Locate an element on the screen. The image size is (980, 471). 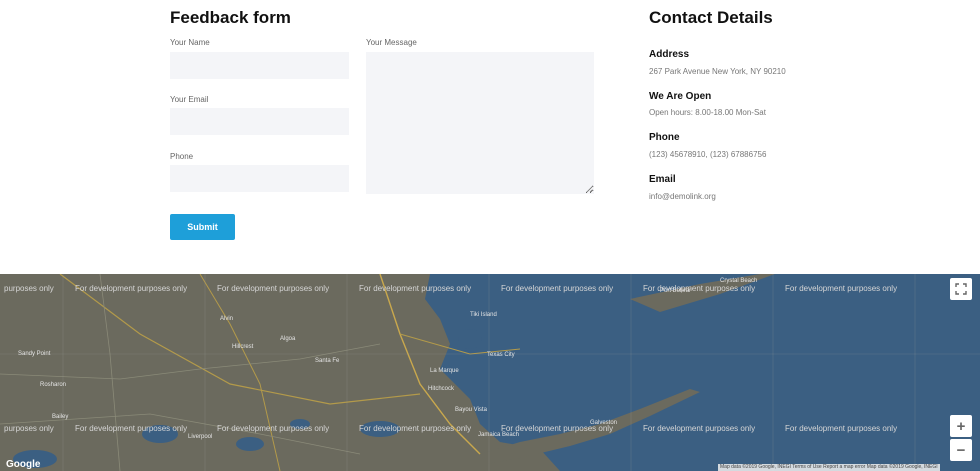
your-name-input is located at coordinates (259, 65).